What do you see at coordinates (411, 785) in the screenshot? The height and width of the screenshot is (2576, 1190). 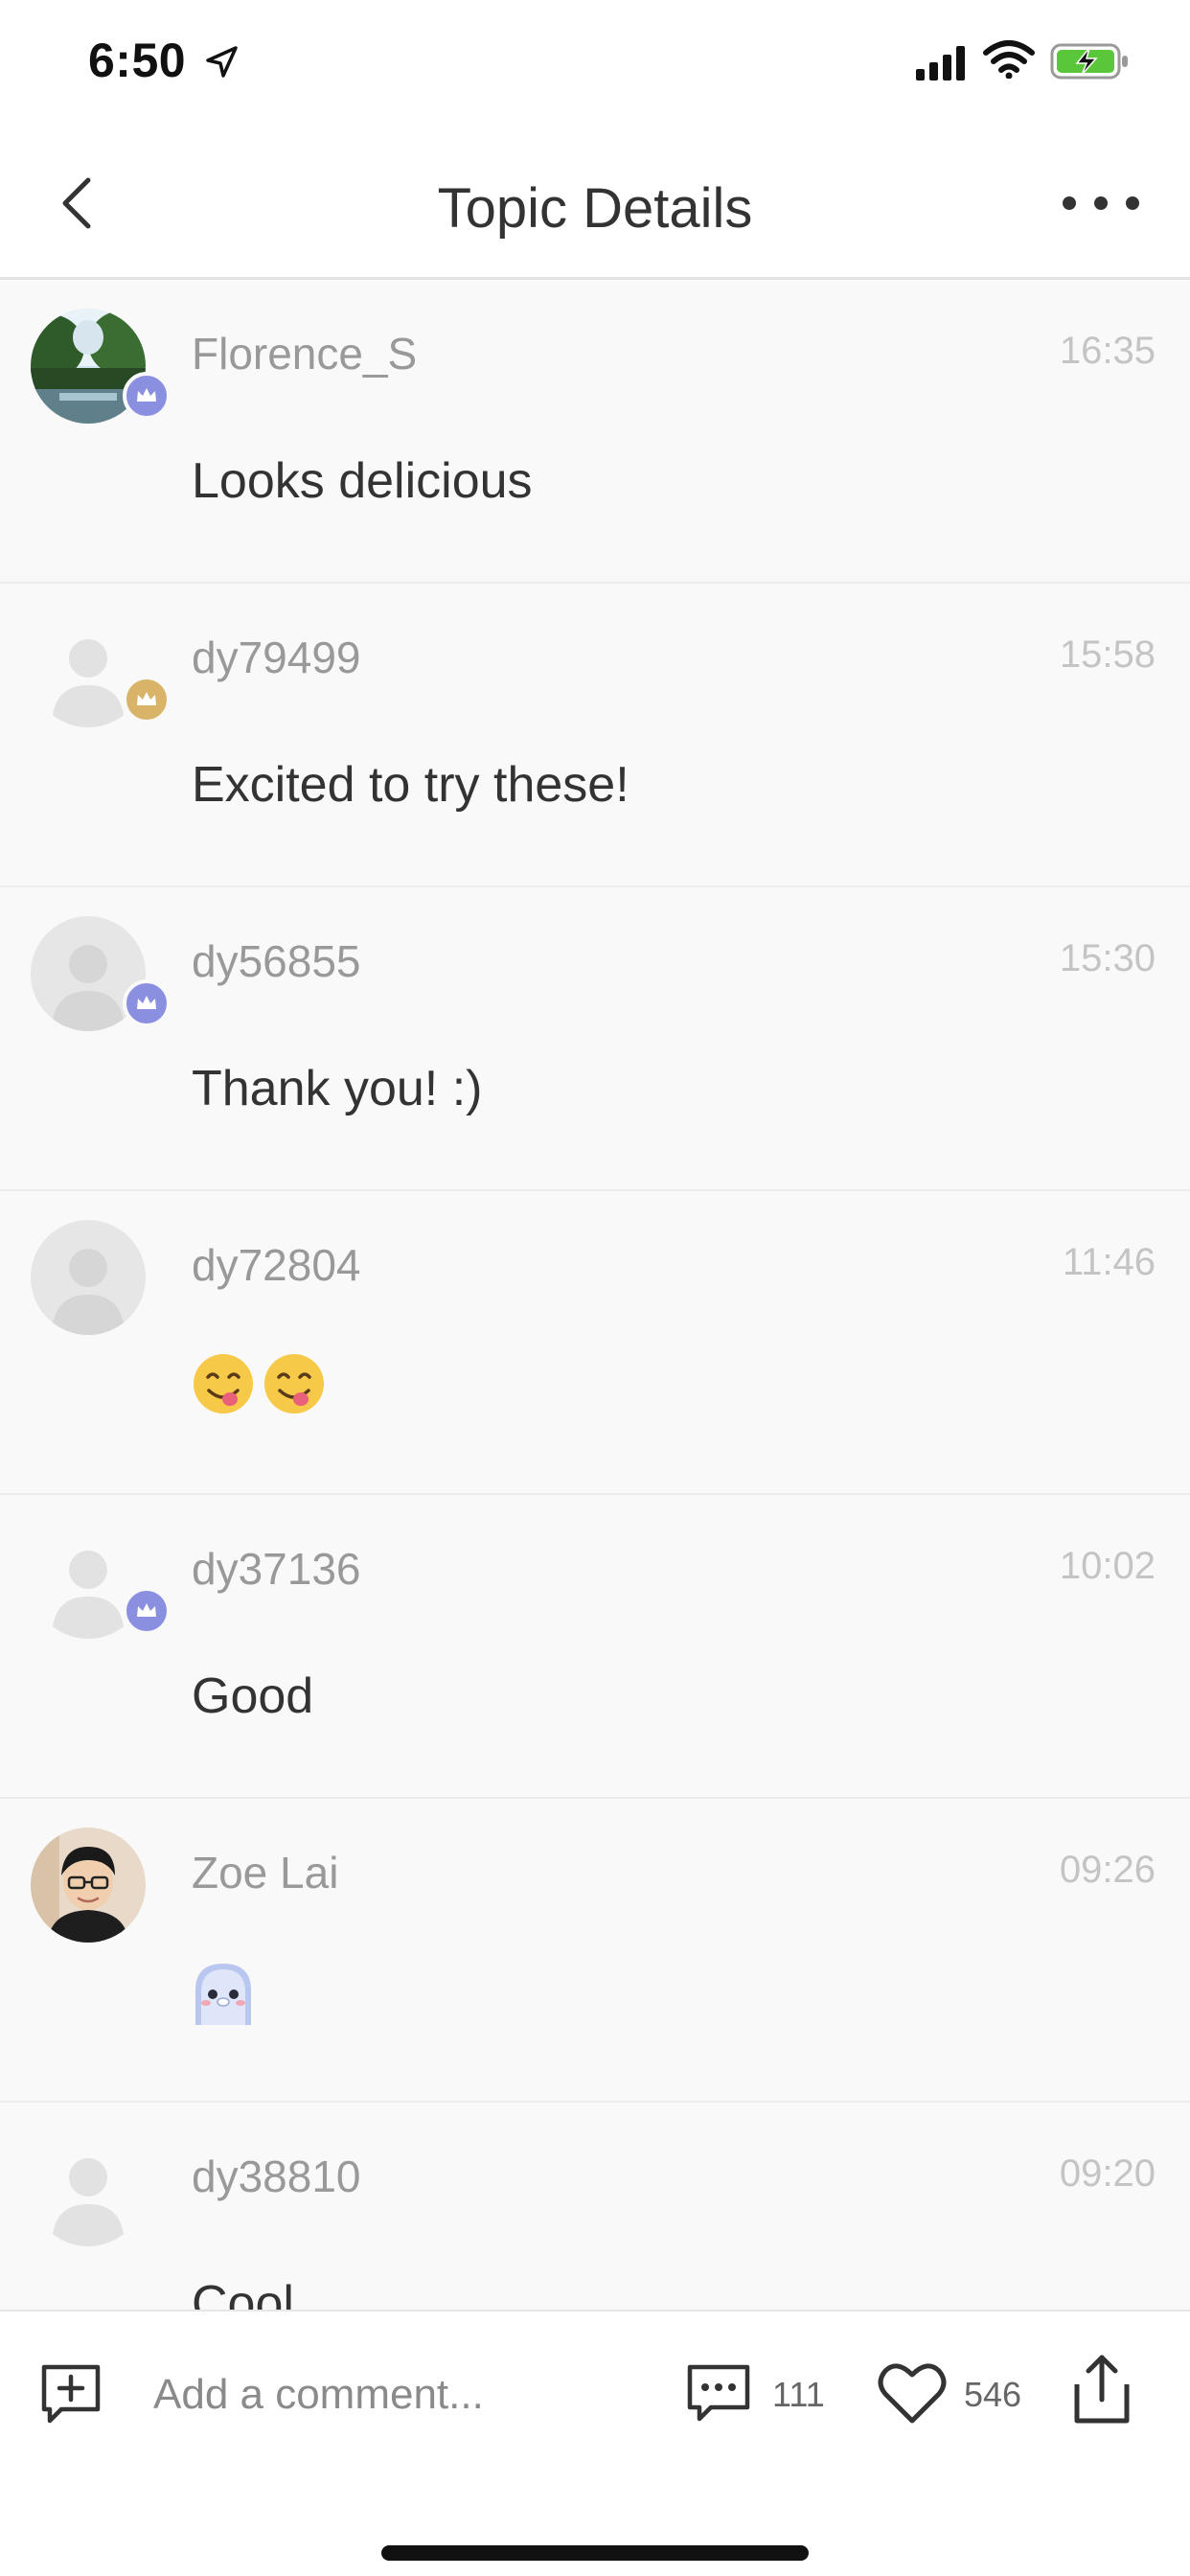 I see `comment-text: Excited to try these!` at bounding box center [411, 785].